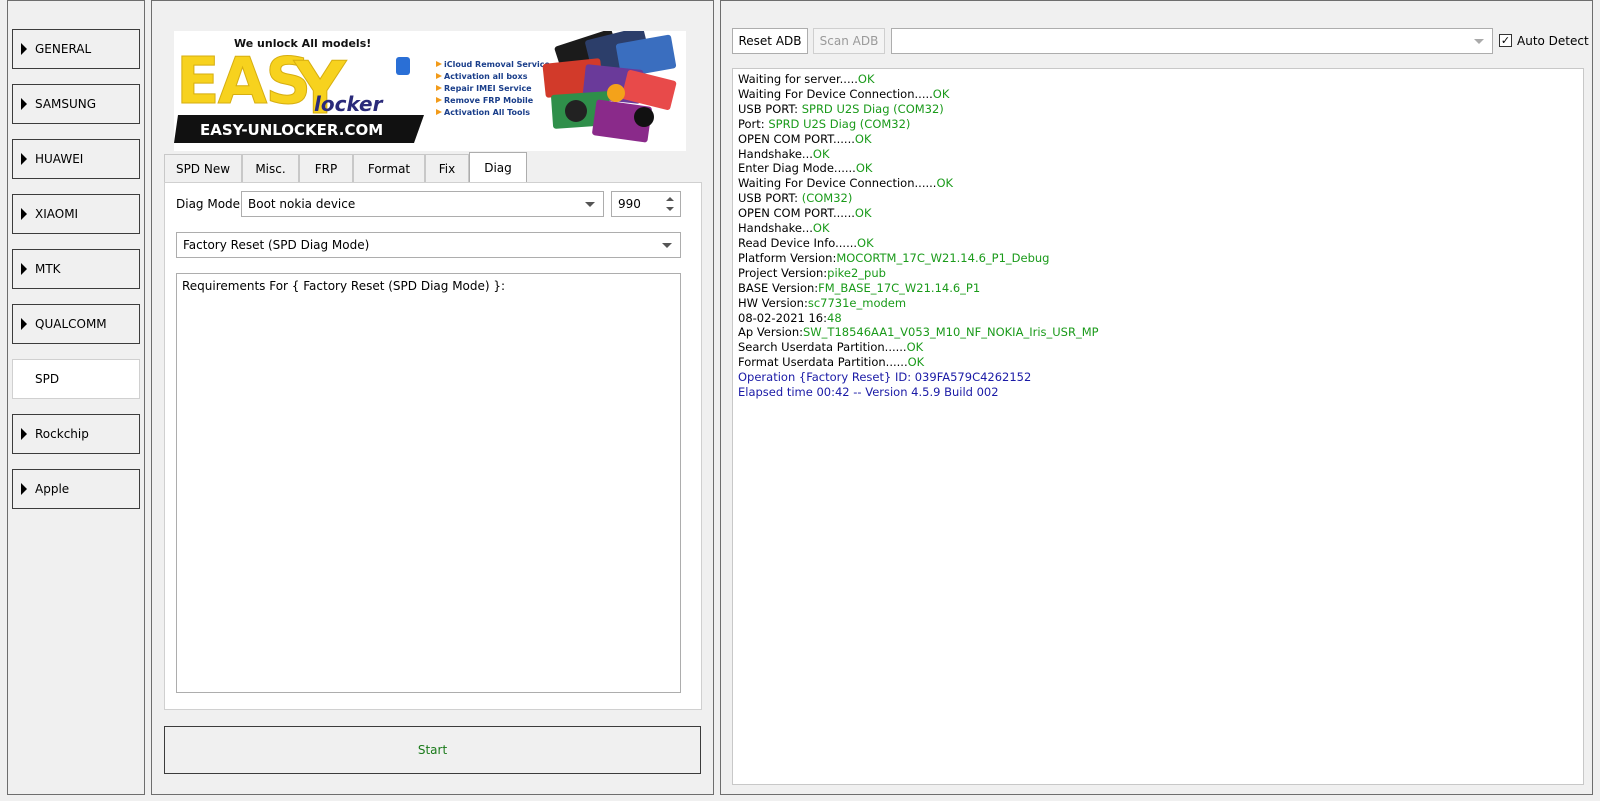 The width and height of the screenshot is (1600, 801). What do you see at coordinates (486, 76) in the screenshot?
I see `feature-text: Activation all boxs` at bounding box center [486, 76].